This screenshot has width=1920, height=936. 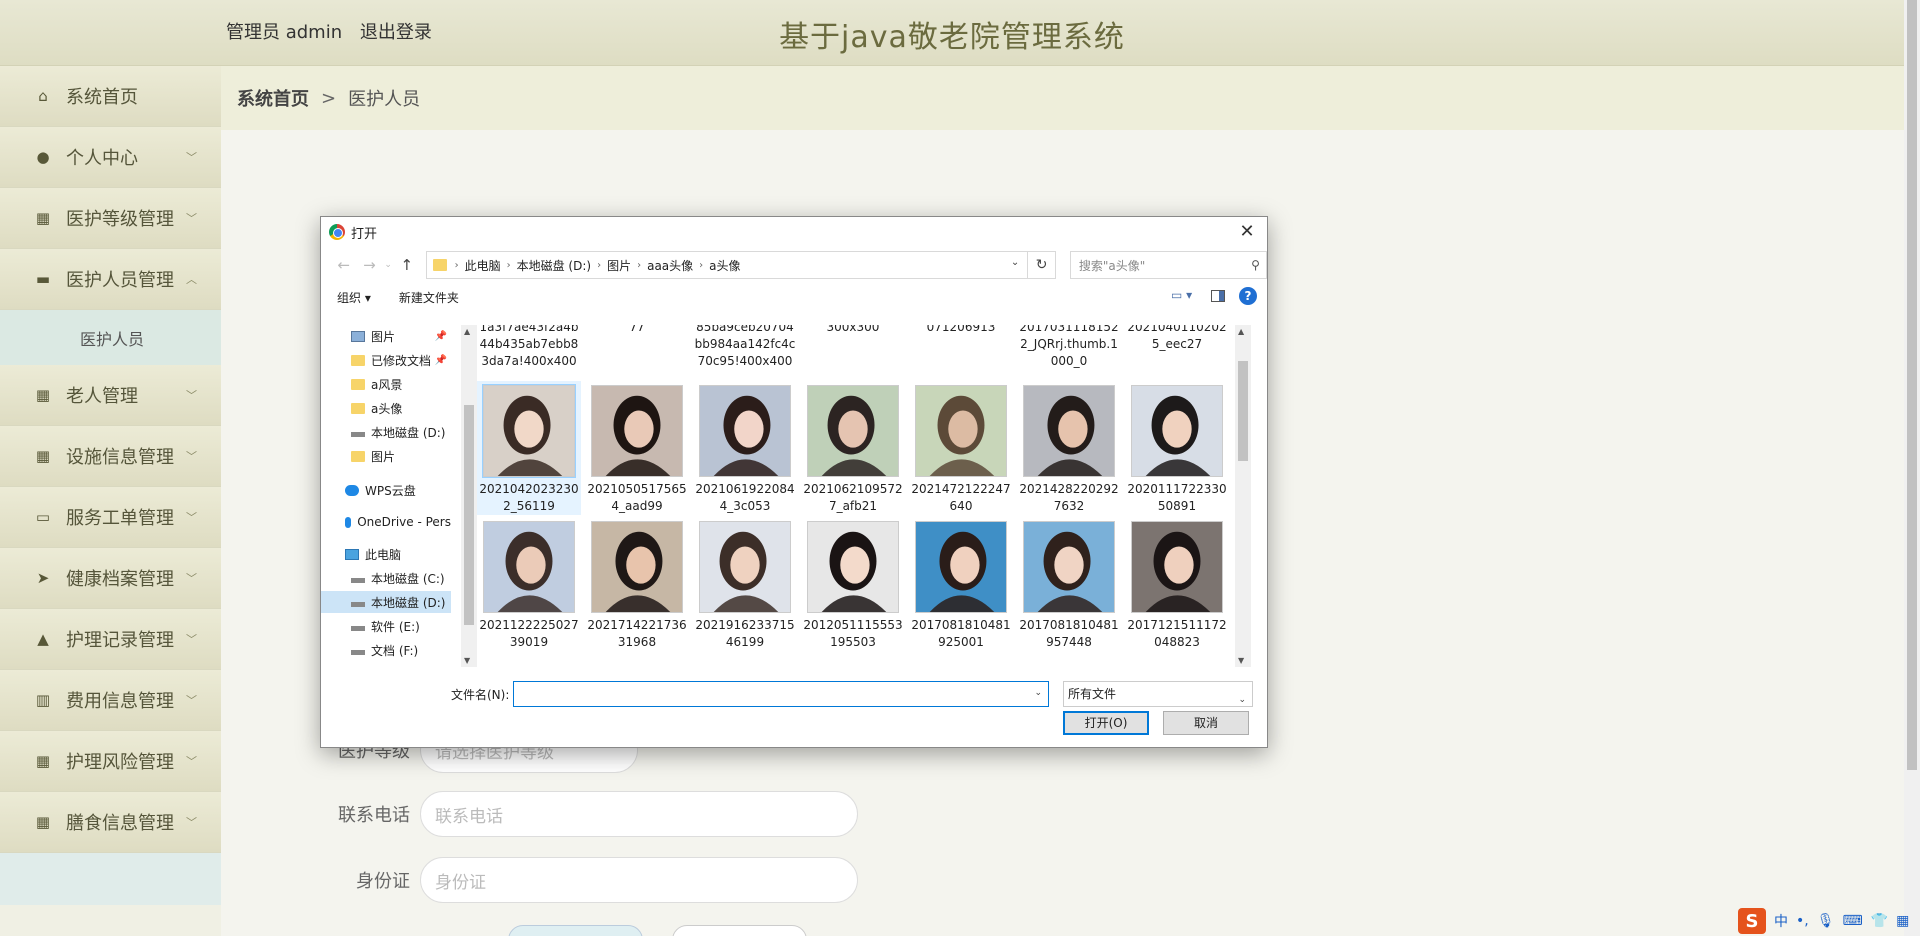 What do you see at coordinates (110, 456) in the screenshot?
I see `sidebar-item: ▦ 设施信息管理 ﹀` at bounding box center [110, 456].